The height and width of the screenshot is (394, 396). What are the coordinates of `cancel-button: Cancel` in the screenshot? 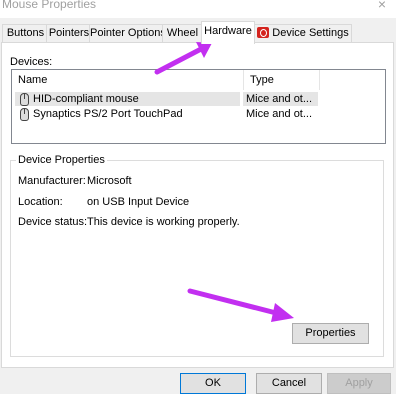 It's located at (289, 383).